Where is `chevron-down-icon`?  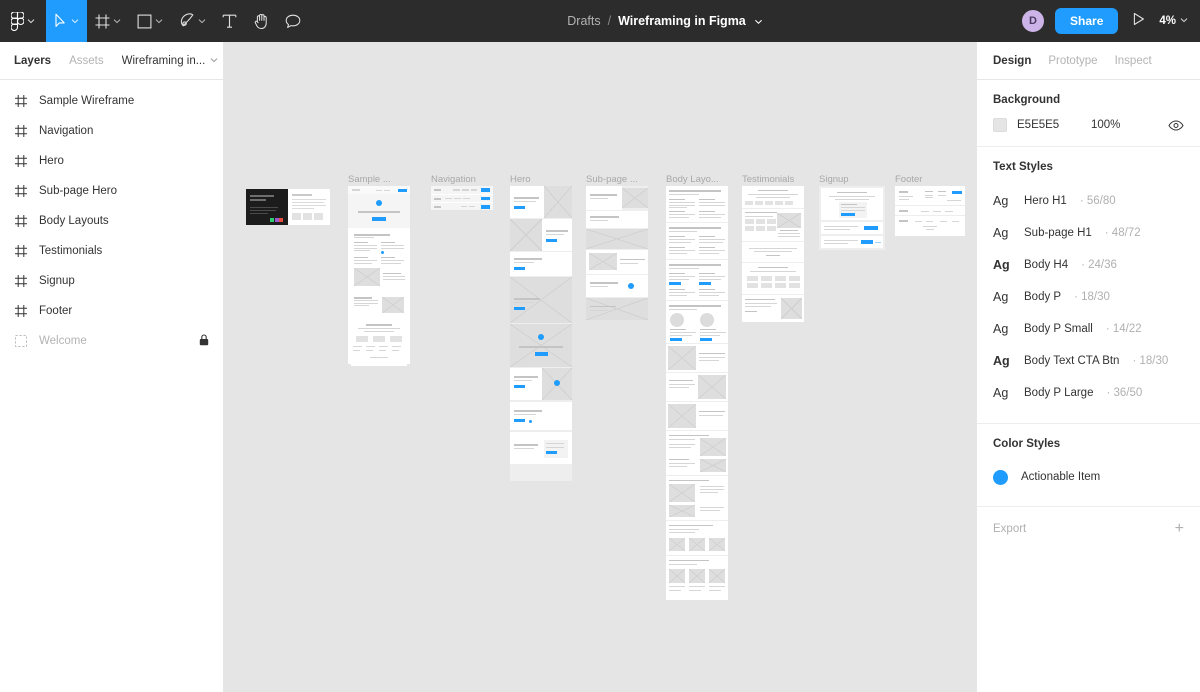 chevron-down-icon is located at coordinates (202, 21).